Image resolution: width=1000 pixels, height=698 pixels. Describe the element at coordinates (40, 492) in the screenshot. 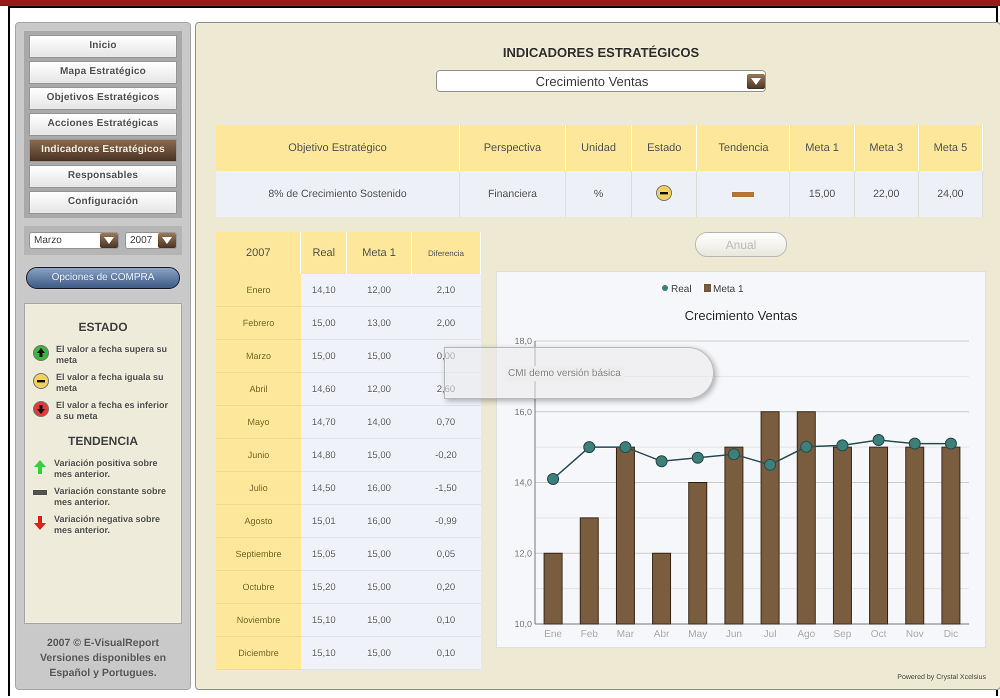

I see `dash-icon` at that location.